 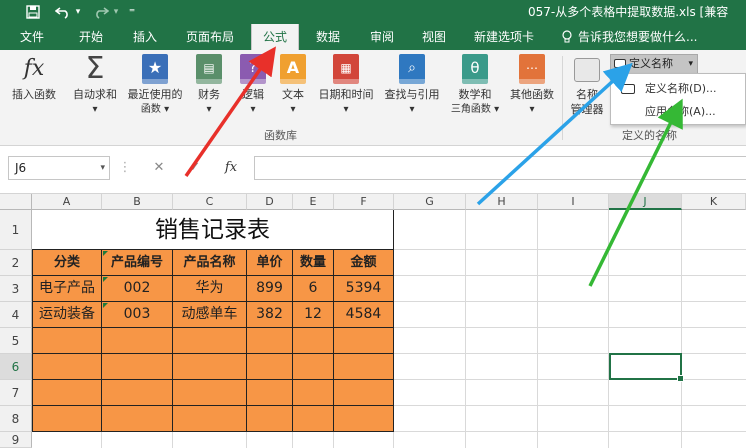 What do you see at coordinates (210, 289) in the screenshot?
I see `table-cell: 华为` at bounding box center [210, 289].